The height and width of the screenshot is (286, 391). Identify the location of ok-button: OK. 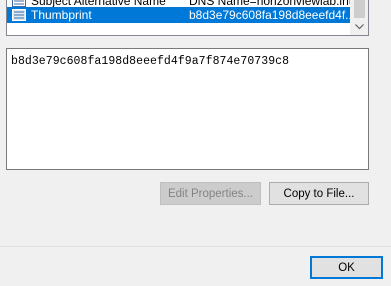
(346, 267).